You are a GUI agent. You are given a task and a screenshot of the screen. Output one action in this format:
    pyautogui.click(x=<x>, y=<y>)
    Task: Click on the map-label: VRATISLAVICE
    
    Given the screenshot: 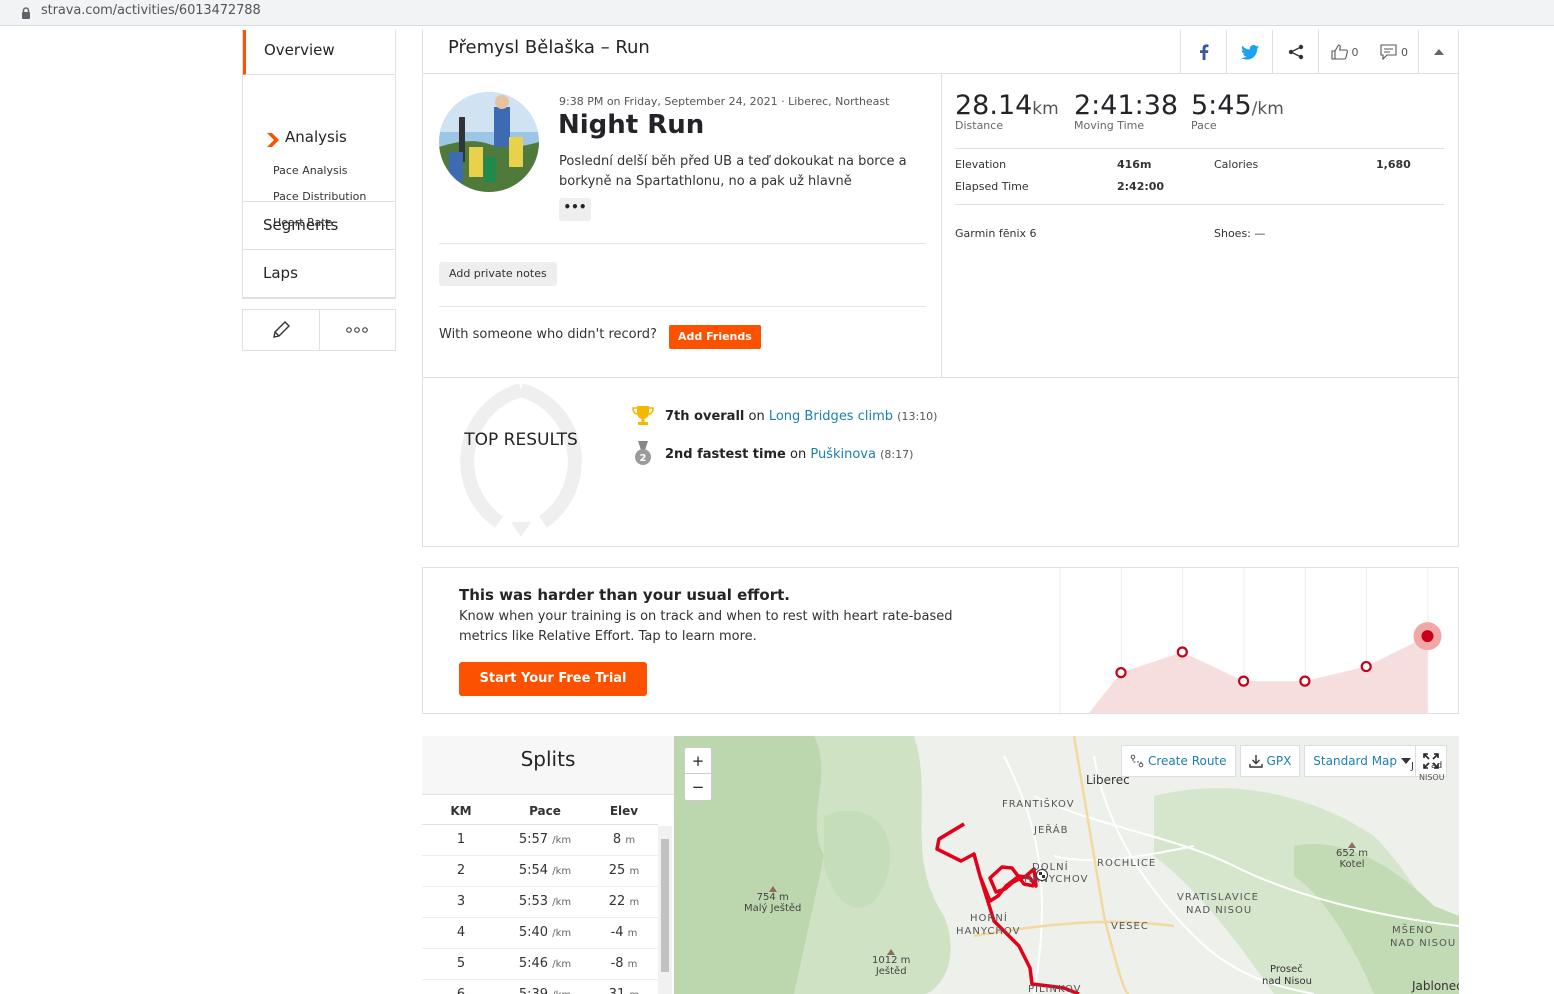 What is the action you would take?
    pyautogui.click(x=1218, y=897)
    